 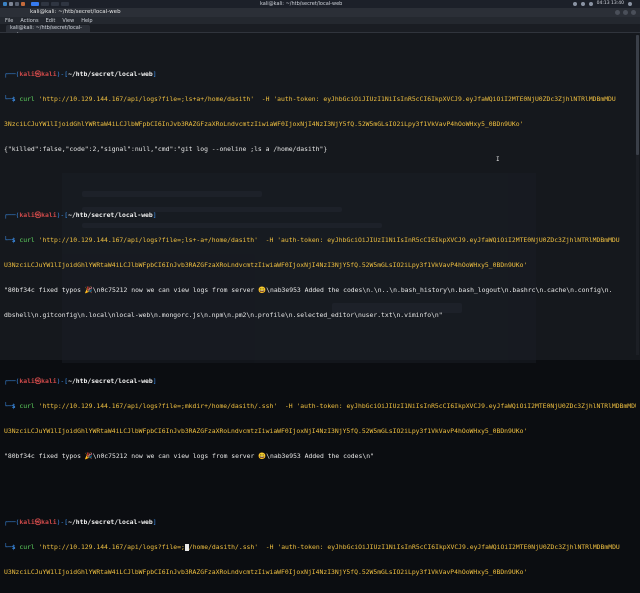 What do you see at coordinates (17, 4) in the screenshot?
I see `terminal-launcher-icon` at bounding box center [17, 4].